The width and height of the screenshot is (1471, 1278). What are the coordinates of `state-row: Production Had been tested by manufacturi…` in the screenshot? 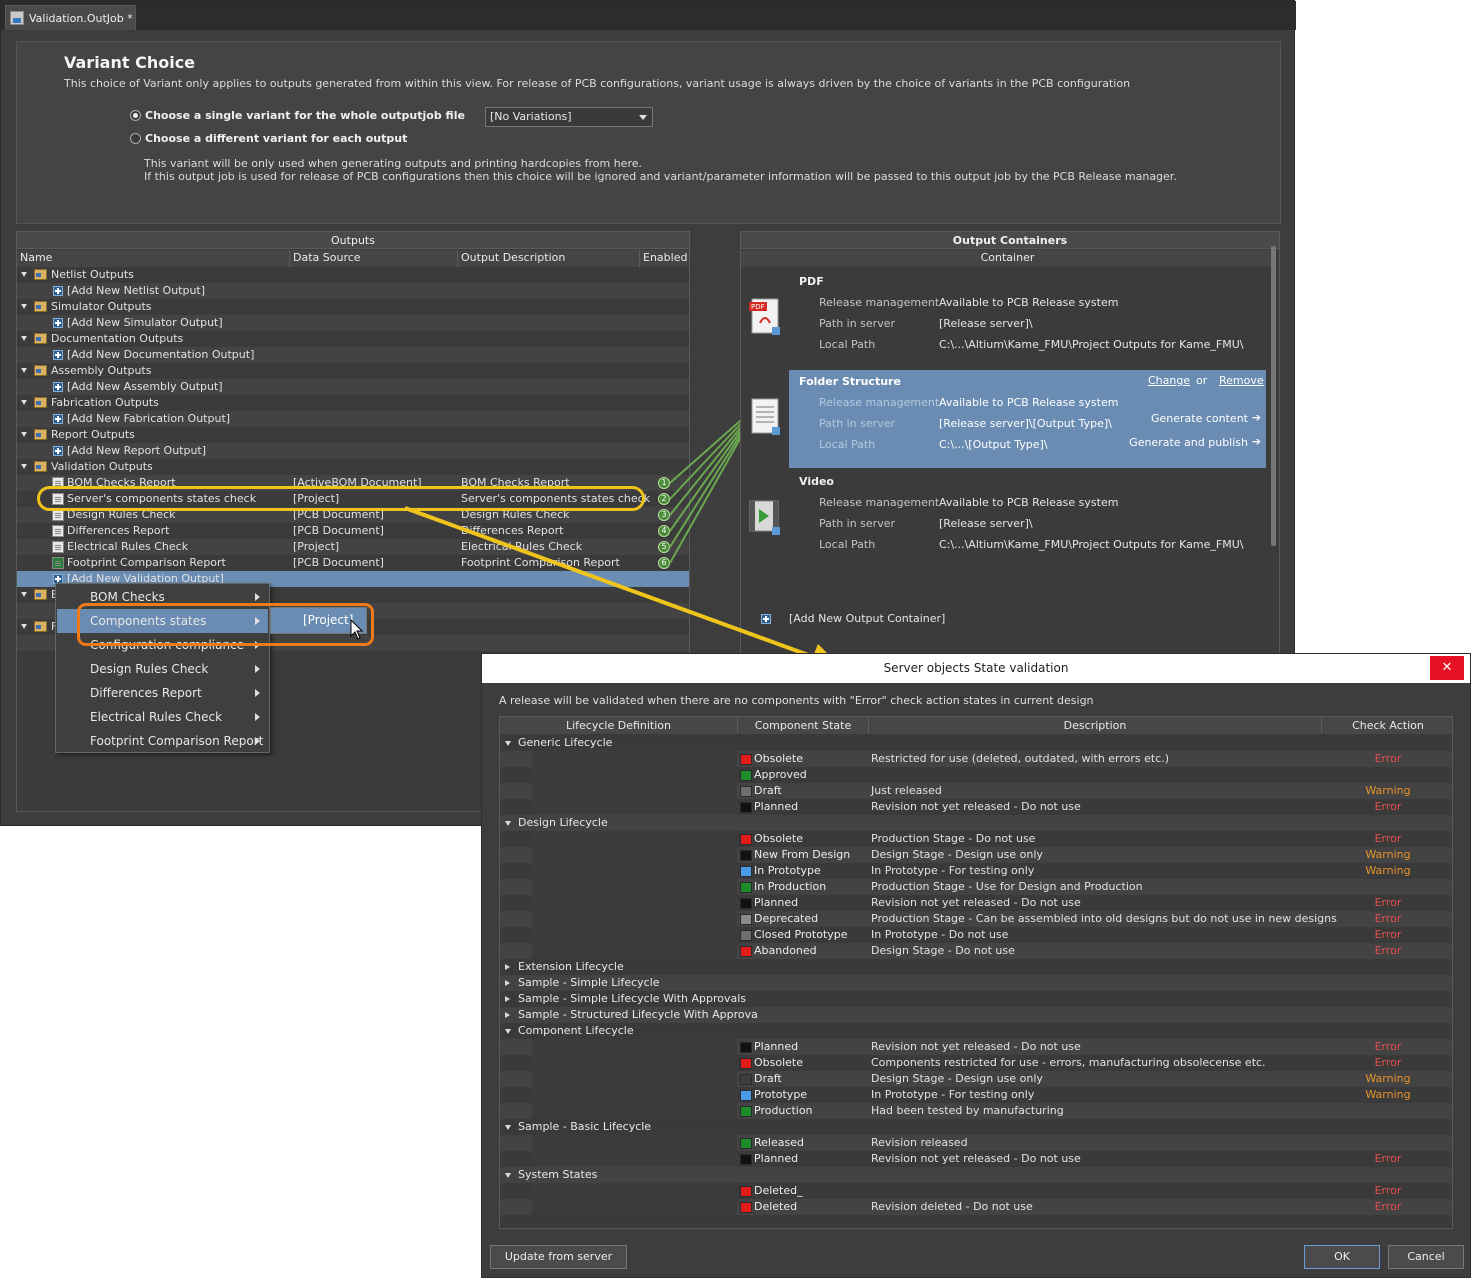 It's located at (976, 1111).